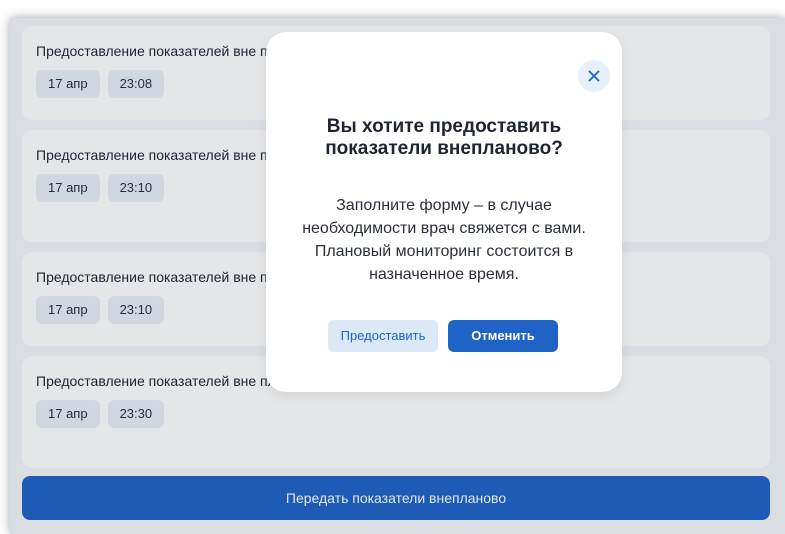  I want to click on provide-button: Предоставить, so click(383, 336).